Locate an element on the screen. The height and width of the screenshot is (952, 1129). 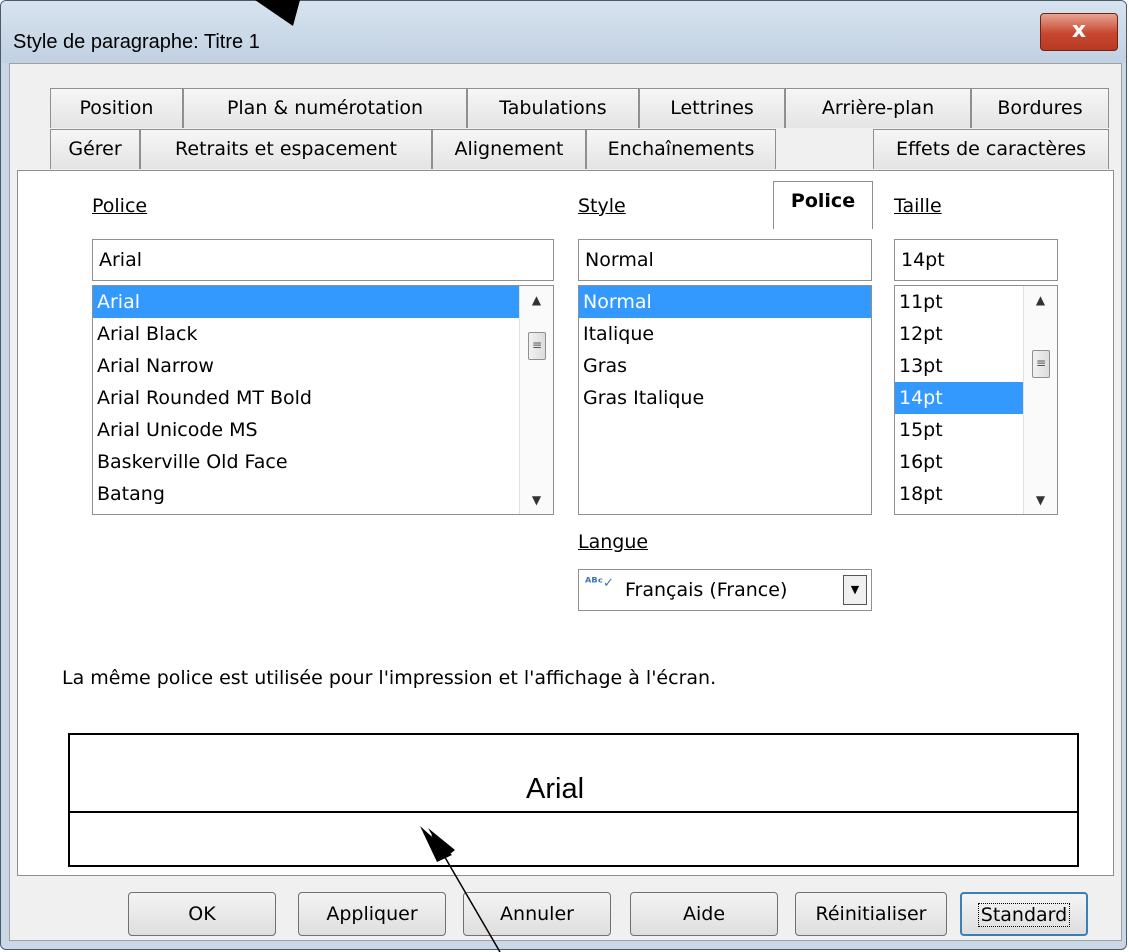
top-arrow-icon is located at coordinates (277, 13).